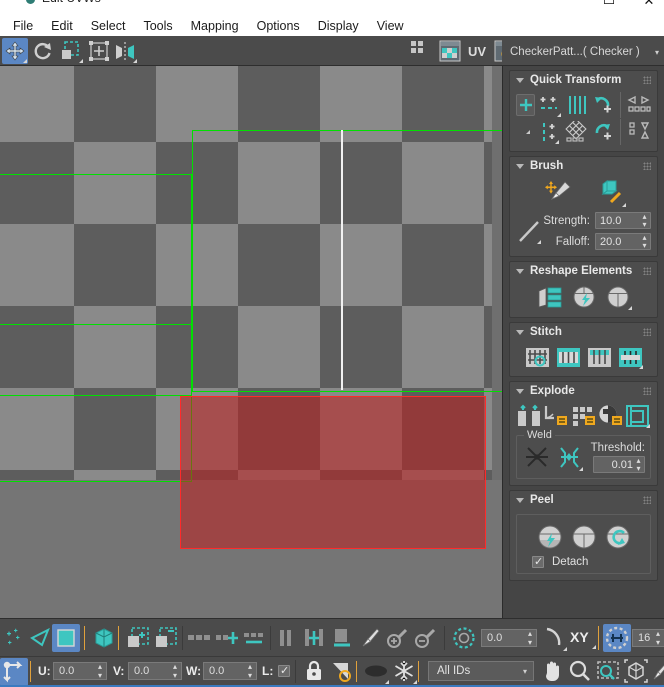 The height and width of the screenshot is (687, 664). I want to click on rollout-header: Quick Transform, so click(583, 80).